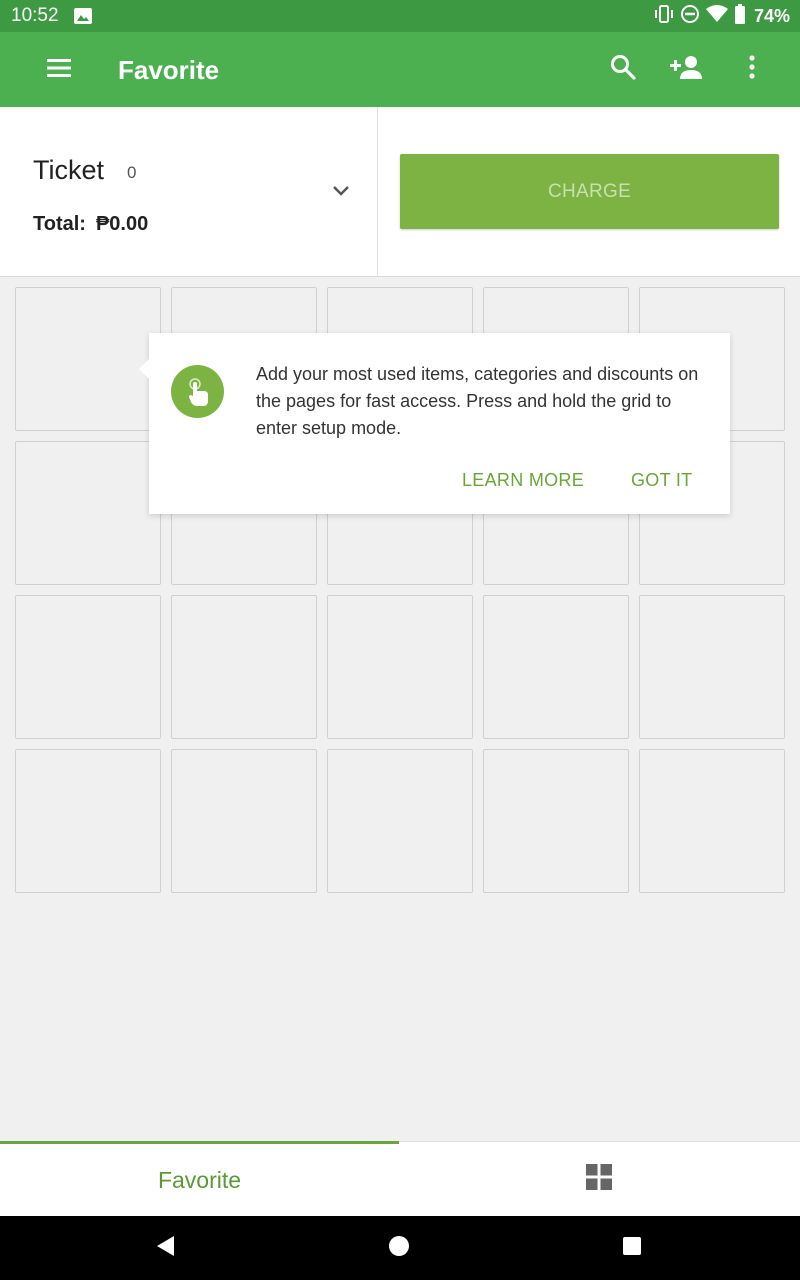  Describe the element at coordinates (690, 16) in the screenshot. I see `do-not-disturb-icon` at that location.